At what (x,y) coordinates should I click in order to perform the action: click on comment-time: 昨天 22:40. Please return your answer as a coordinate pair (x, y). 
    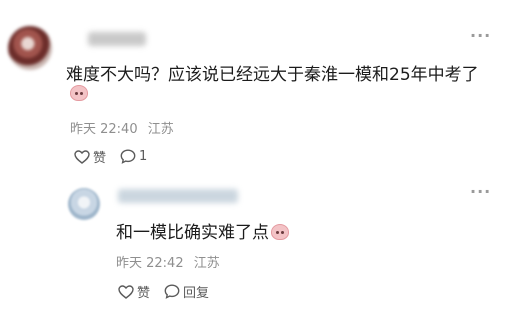
    Looking at the image, I should click on (104, 129).